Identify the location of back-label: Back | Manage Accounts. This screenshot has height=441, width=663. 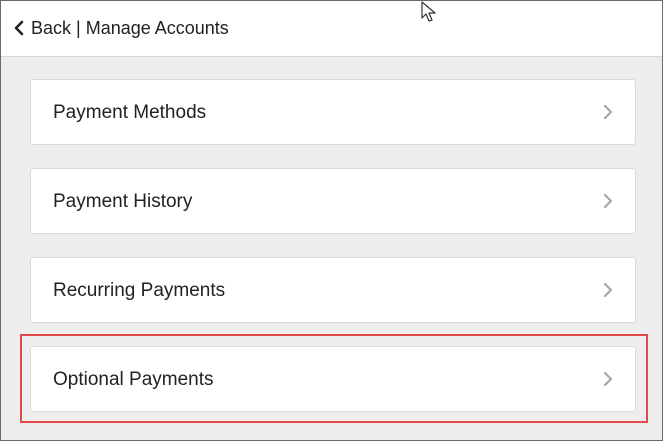
(130, 28).